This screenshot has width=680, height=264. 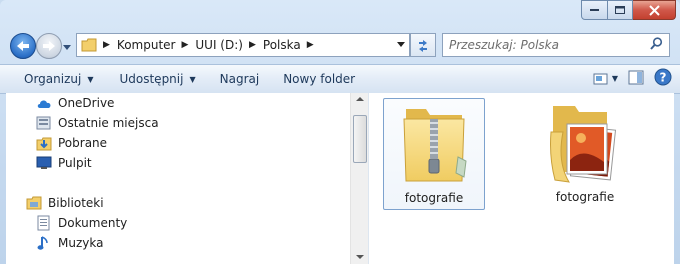 I want to click on back-arrow-icon, so click(x=23, y=46).